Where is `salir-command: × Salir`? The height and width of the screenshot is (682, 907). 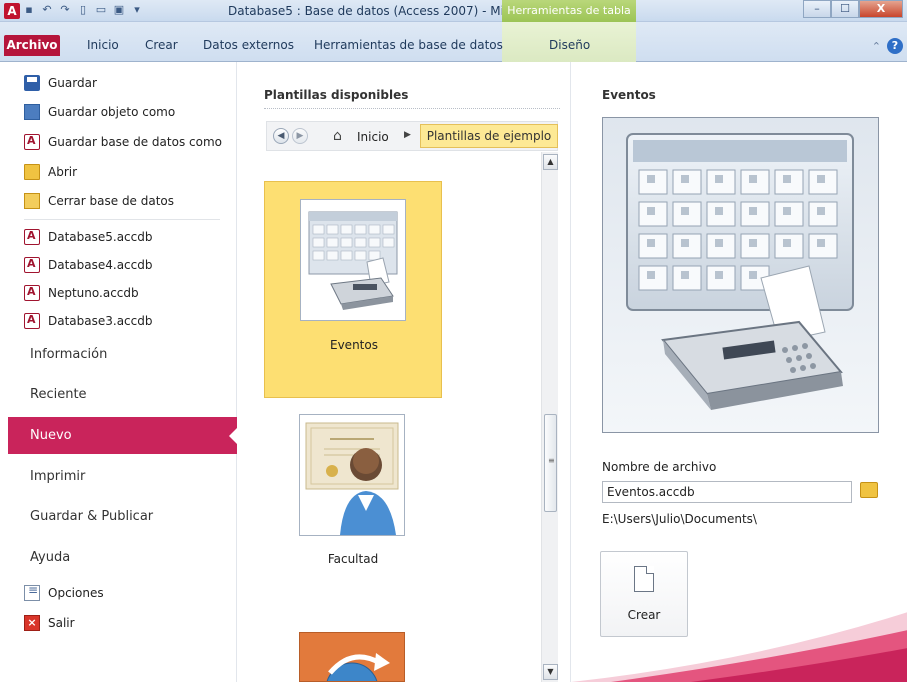 salir-command: × Salir is located at coordinates (49, 623).